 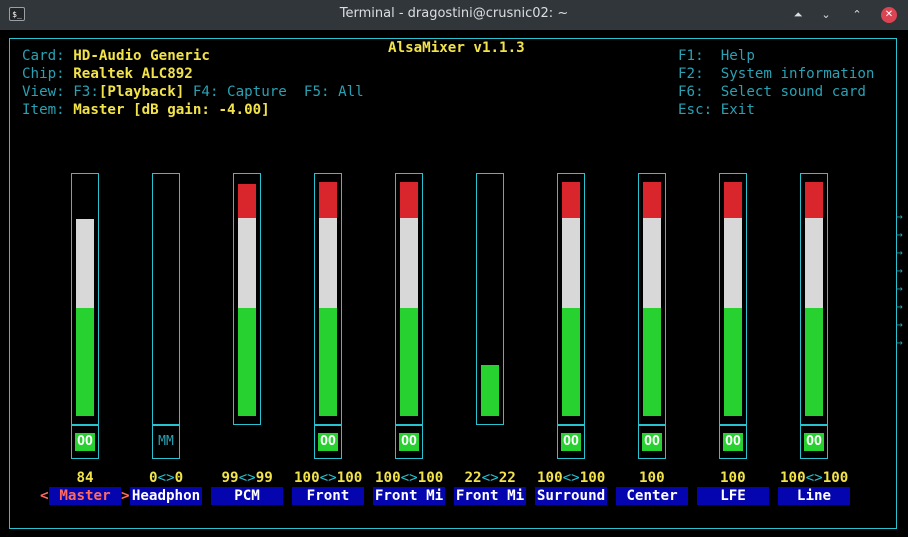 What do you see at coordinates (328, 496) in the screenshot?
I see `channel-name: Front` at bounding box center [328, 496].